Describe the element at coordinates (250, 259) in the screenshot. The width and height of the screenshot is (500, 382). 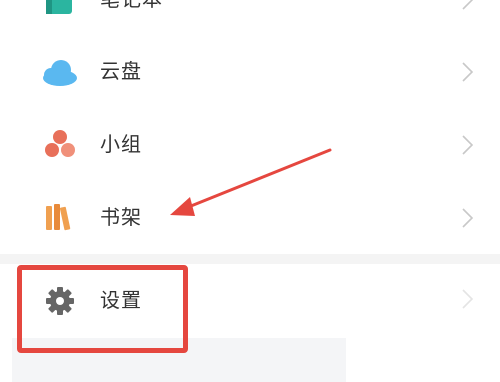
I see `section-divider` at that location.